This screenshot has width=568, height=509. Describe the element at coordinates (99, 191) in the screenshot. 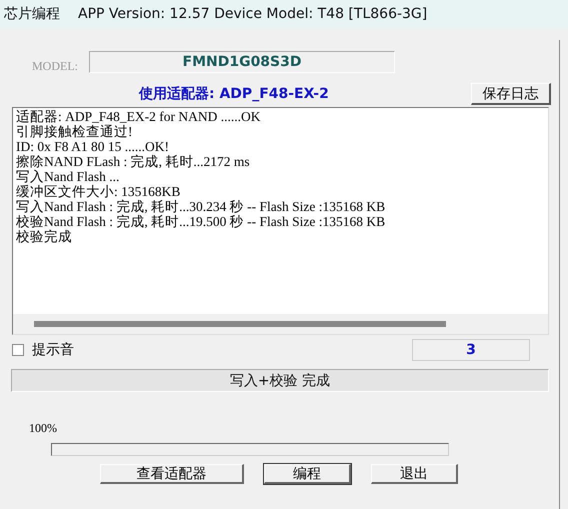

I see `log-line: 缓冲区文件大小: 135168KB` at that location.